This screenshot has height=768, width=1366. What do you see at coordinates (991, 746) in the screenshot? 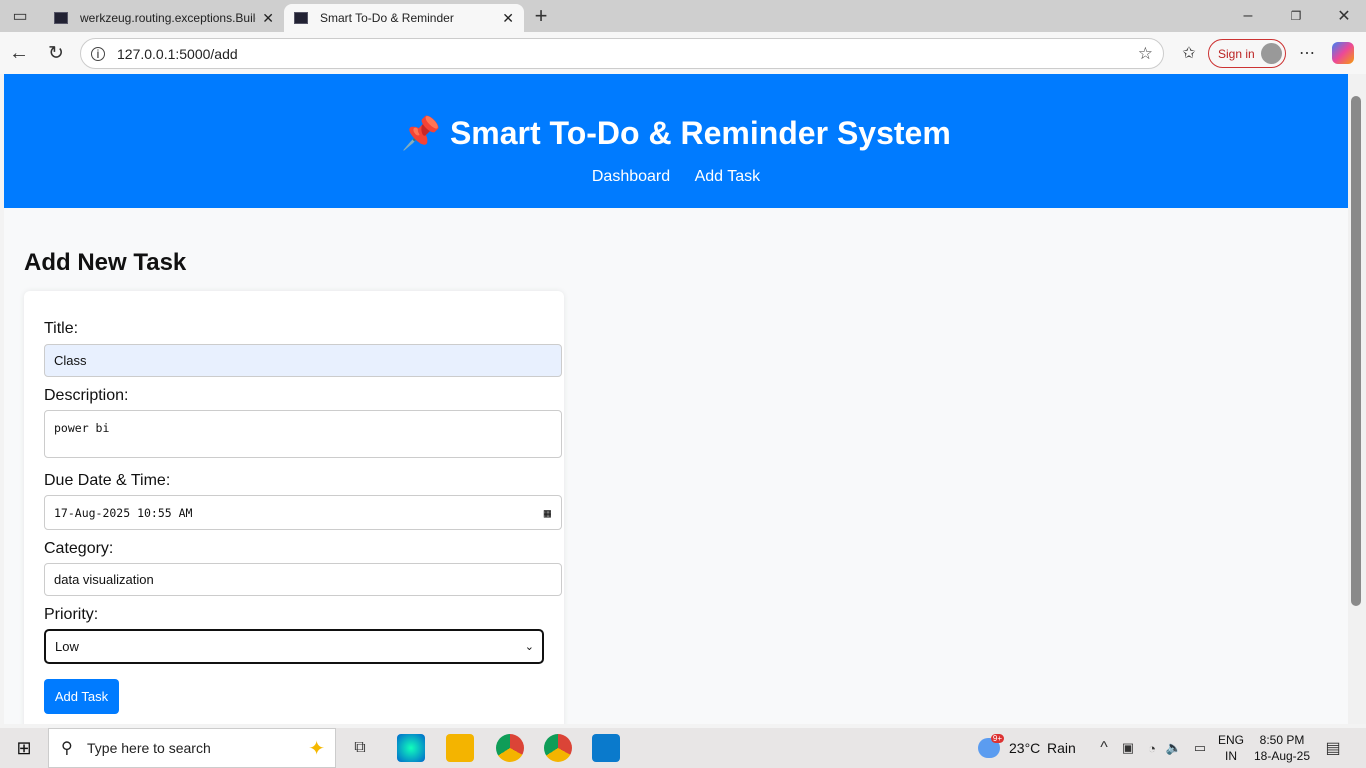
I see `weather-icon: 9+` at bounding box center [991, 746].